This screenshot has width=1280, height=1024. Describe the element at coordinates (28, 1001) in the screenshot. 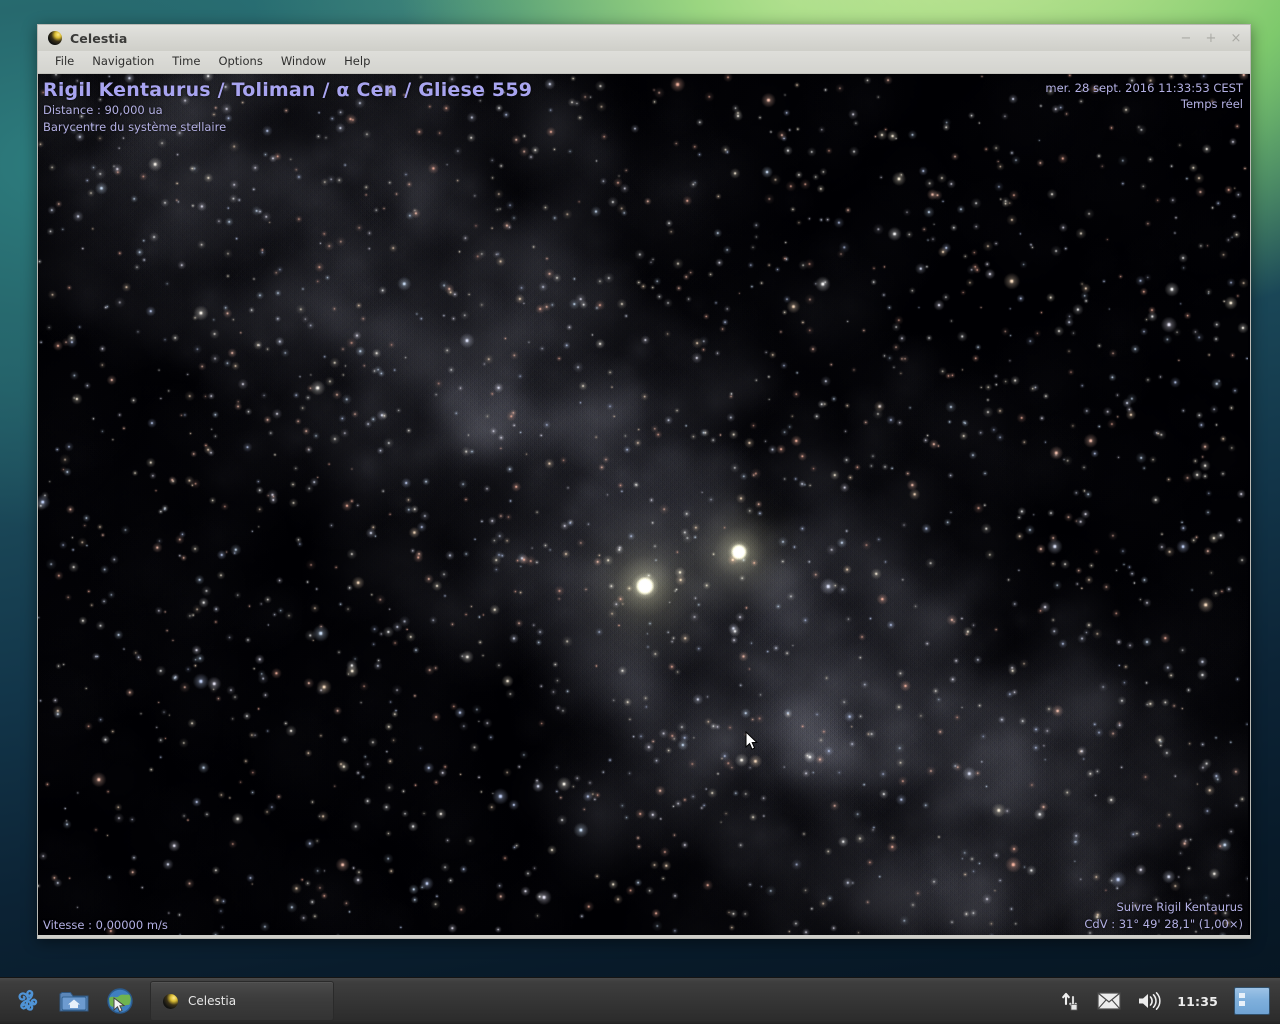

I see `triskelion-menu-icon` at that location.